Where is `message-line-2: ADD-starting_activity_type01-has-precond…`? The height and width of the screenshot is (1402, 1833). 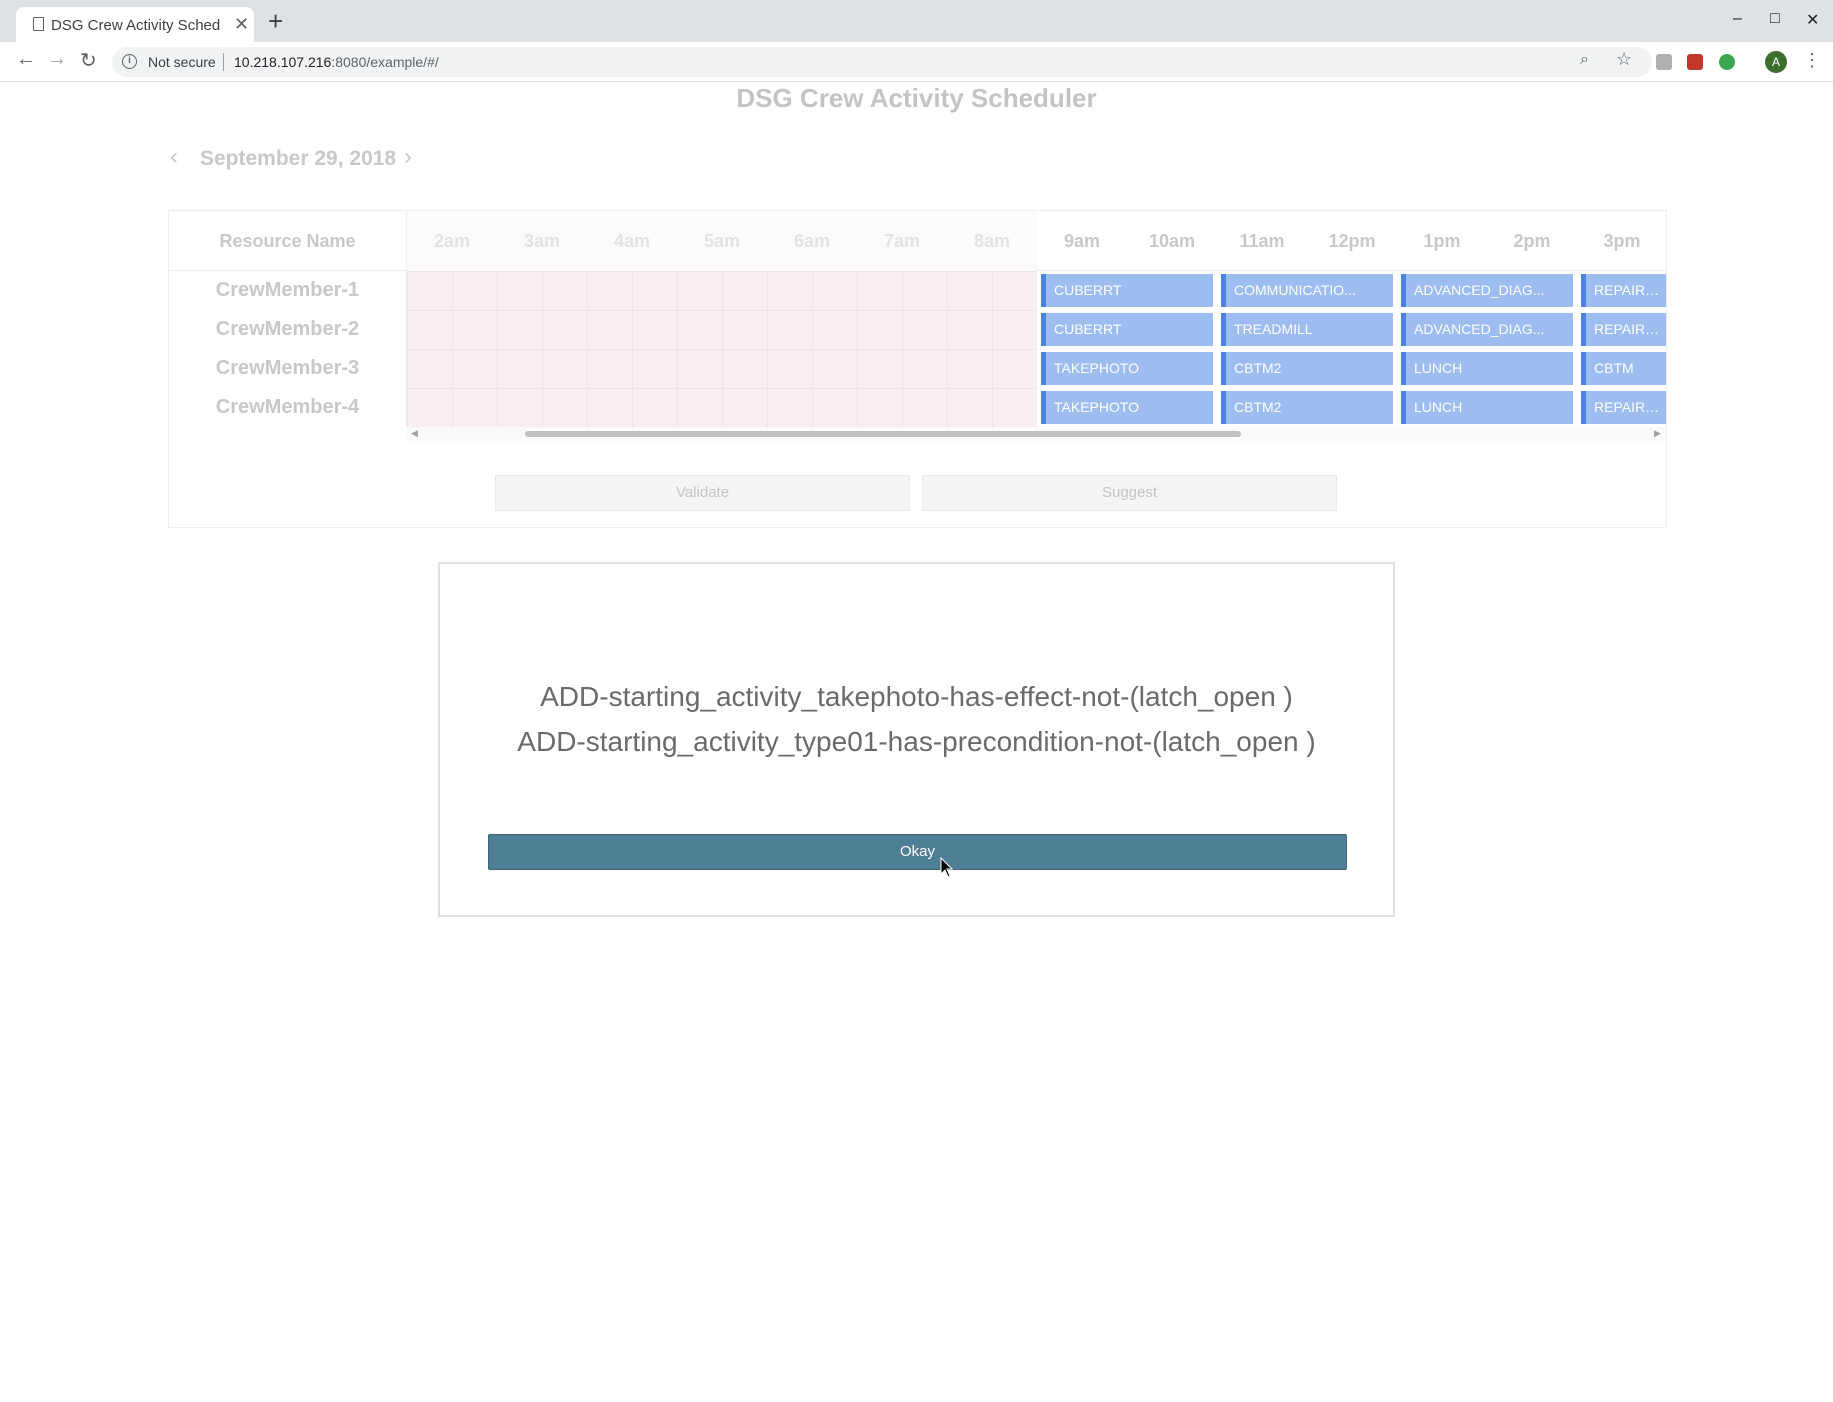
message-line-2: ADD-starting_activity_type01-has-precond… is located at coordinates (916, 741).